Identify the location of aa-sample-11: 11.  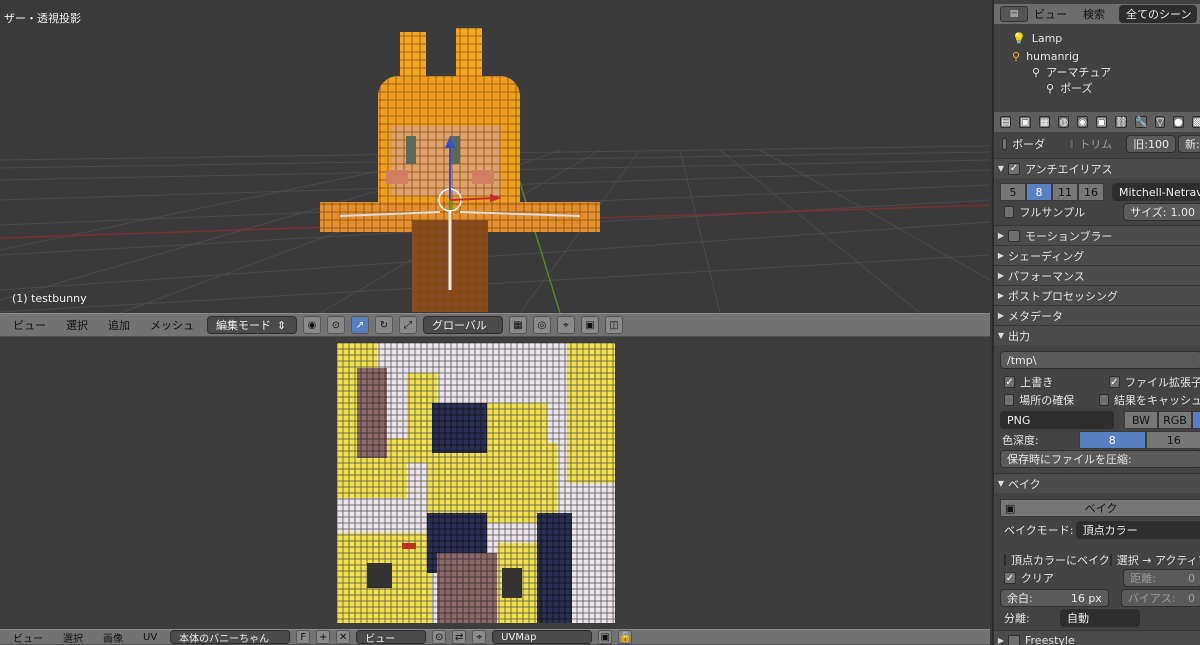
(1065, 192).